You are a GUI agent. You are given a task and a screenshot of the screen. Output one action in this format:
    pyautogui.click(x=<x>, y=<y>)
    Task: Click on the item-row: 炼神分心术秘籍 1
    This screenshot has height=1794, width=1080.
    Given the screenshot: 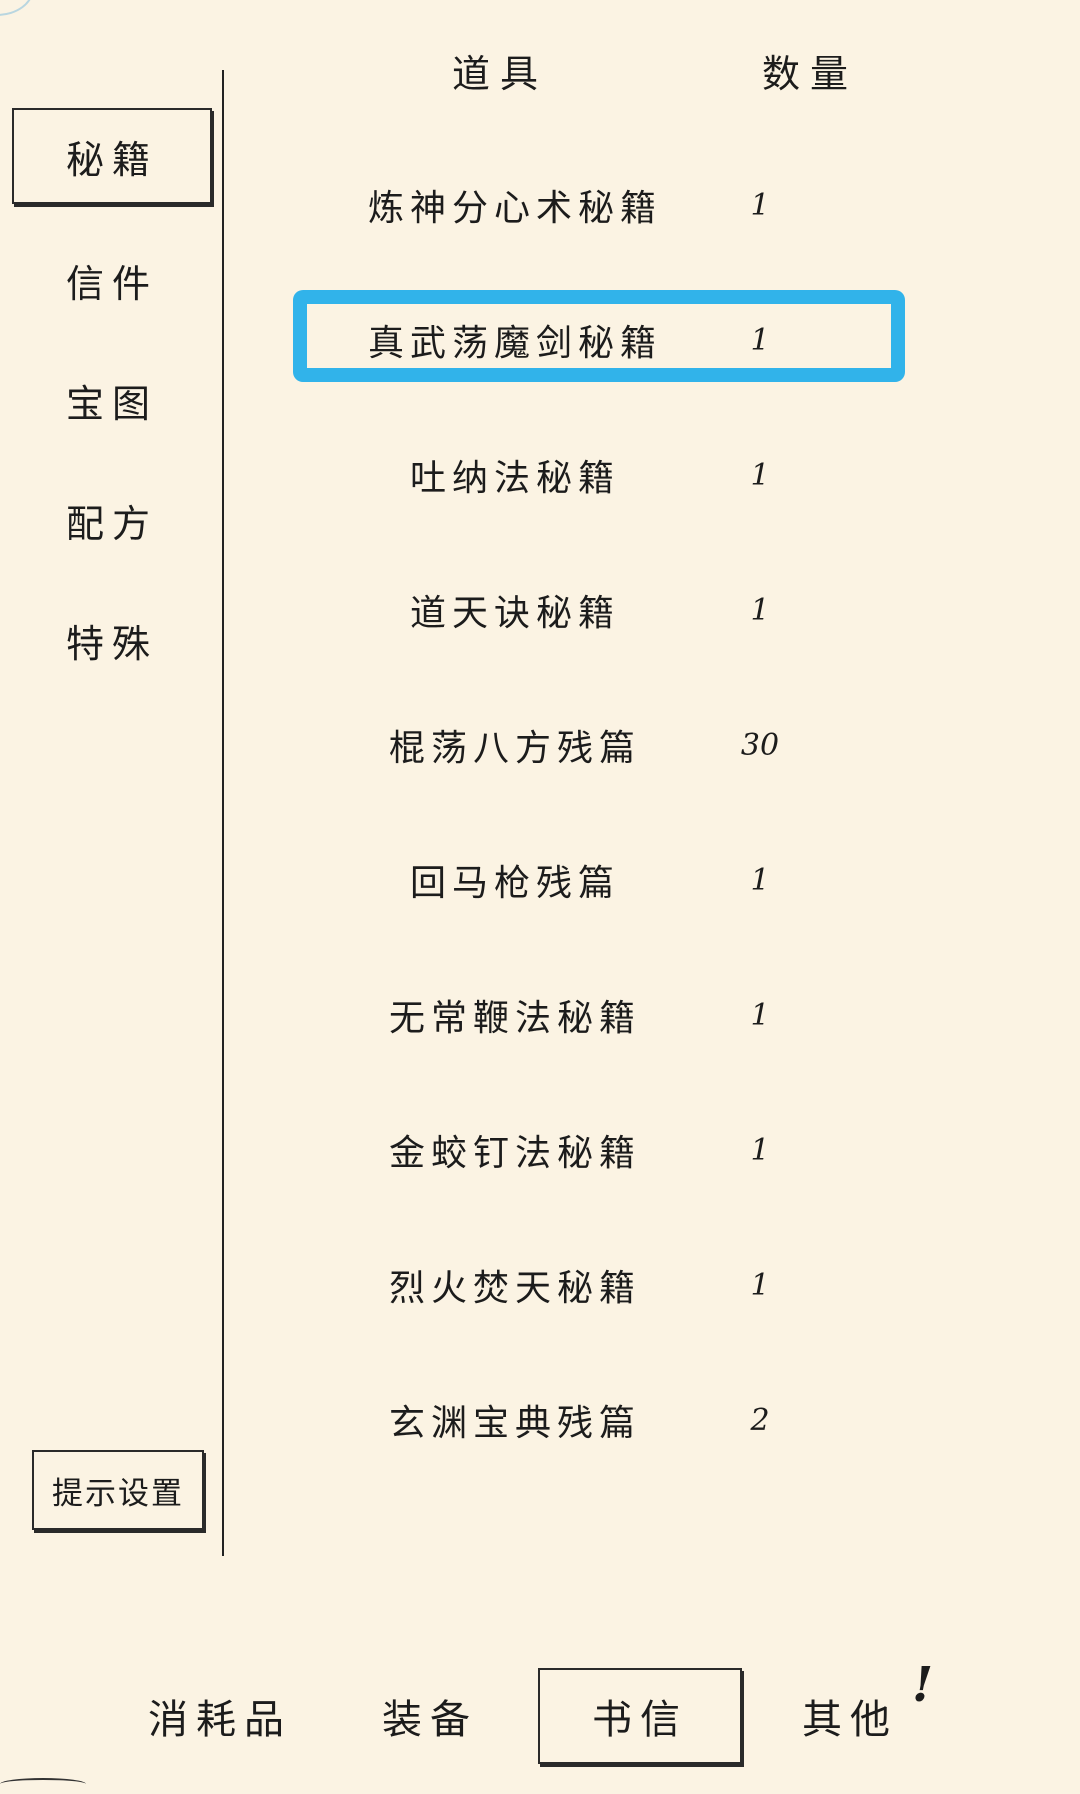 What is the action you would take?
    pyautogui.click(x=650, y=205)
    